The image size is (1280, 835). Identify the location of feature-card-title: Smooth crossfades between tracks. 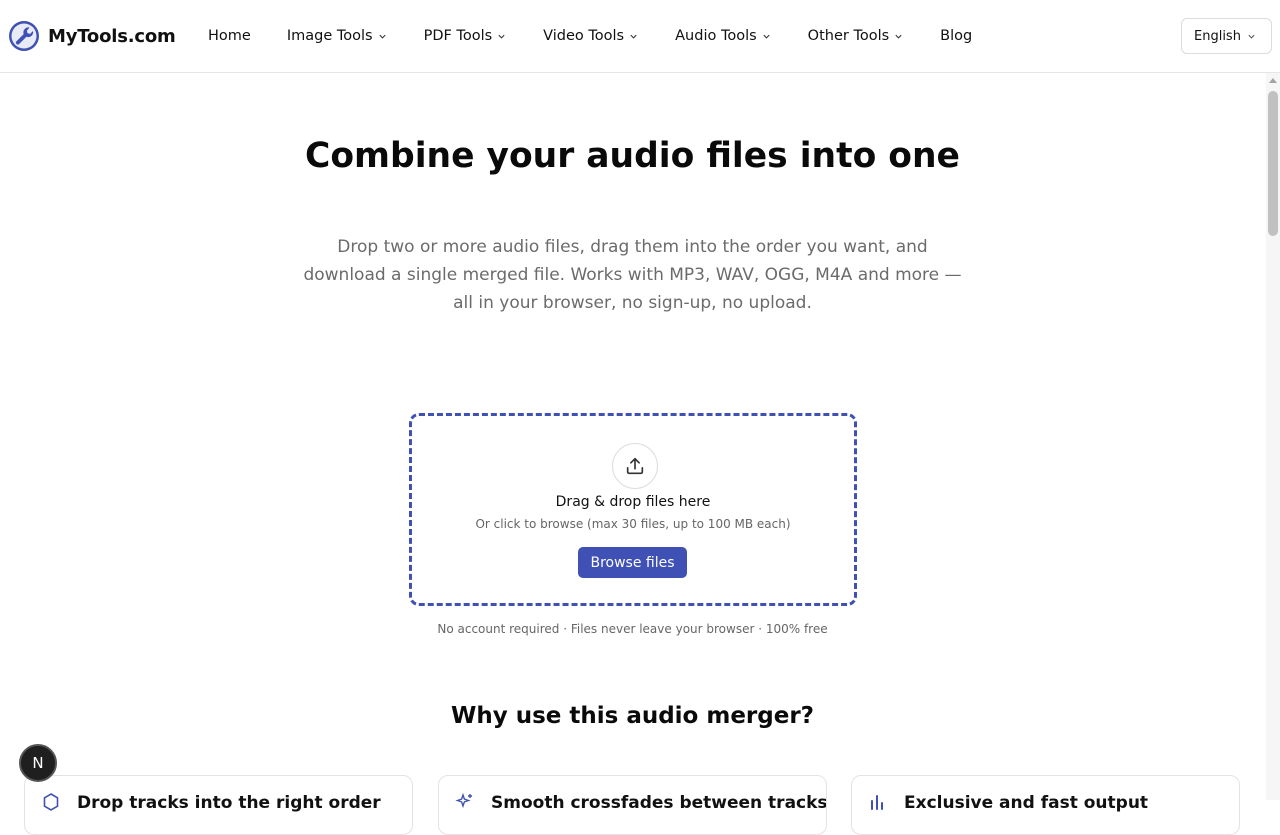
(659, 803).